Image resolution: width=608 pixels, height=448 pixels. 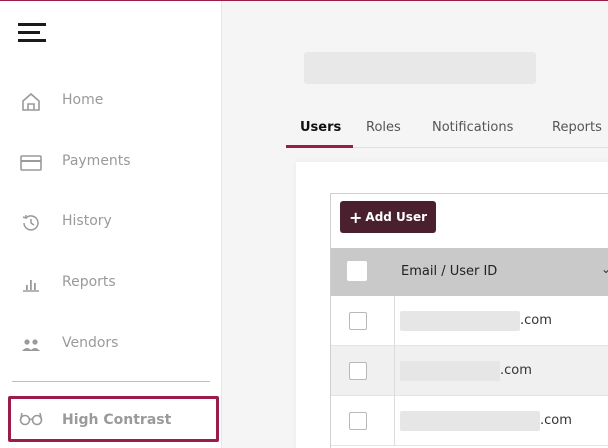 I want to click on tab-reports: Reports, so click(x=577, y=127).